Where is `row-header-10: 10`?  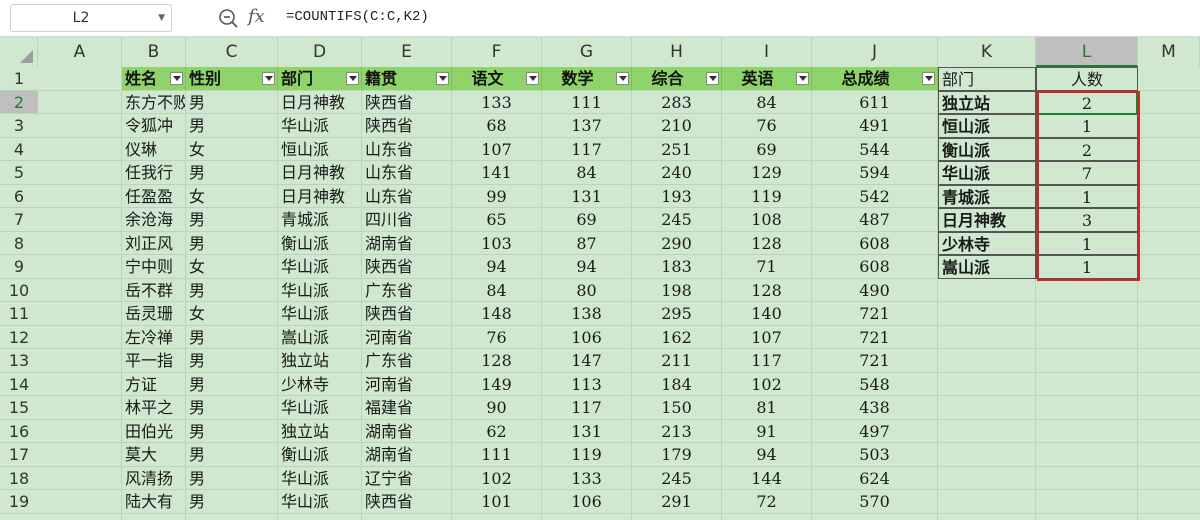 row-header-10: 10 is located at coordinates (19, 290).